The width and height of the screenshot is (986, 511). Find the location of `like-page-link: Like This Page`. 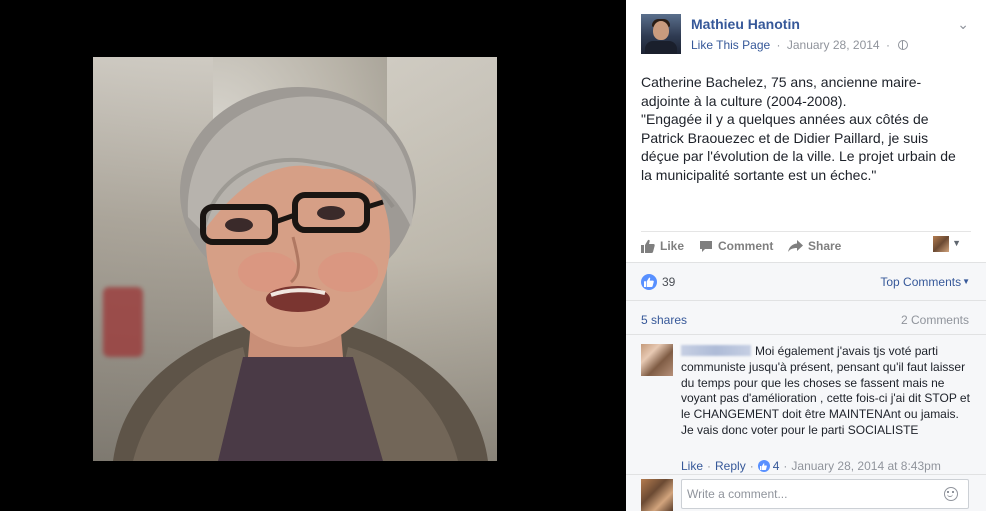

like-page-link: Like This Page is located at coordinates (730, 45).